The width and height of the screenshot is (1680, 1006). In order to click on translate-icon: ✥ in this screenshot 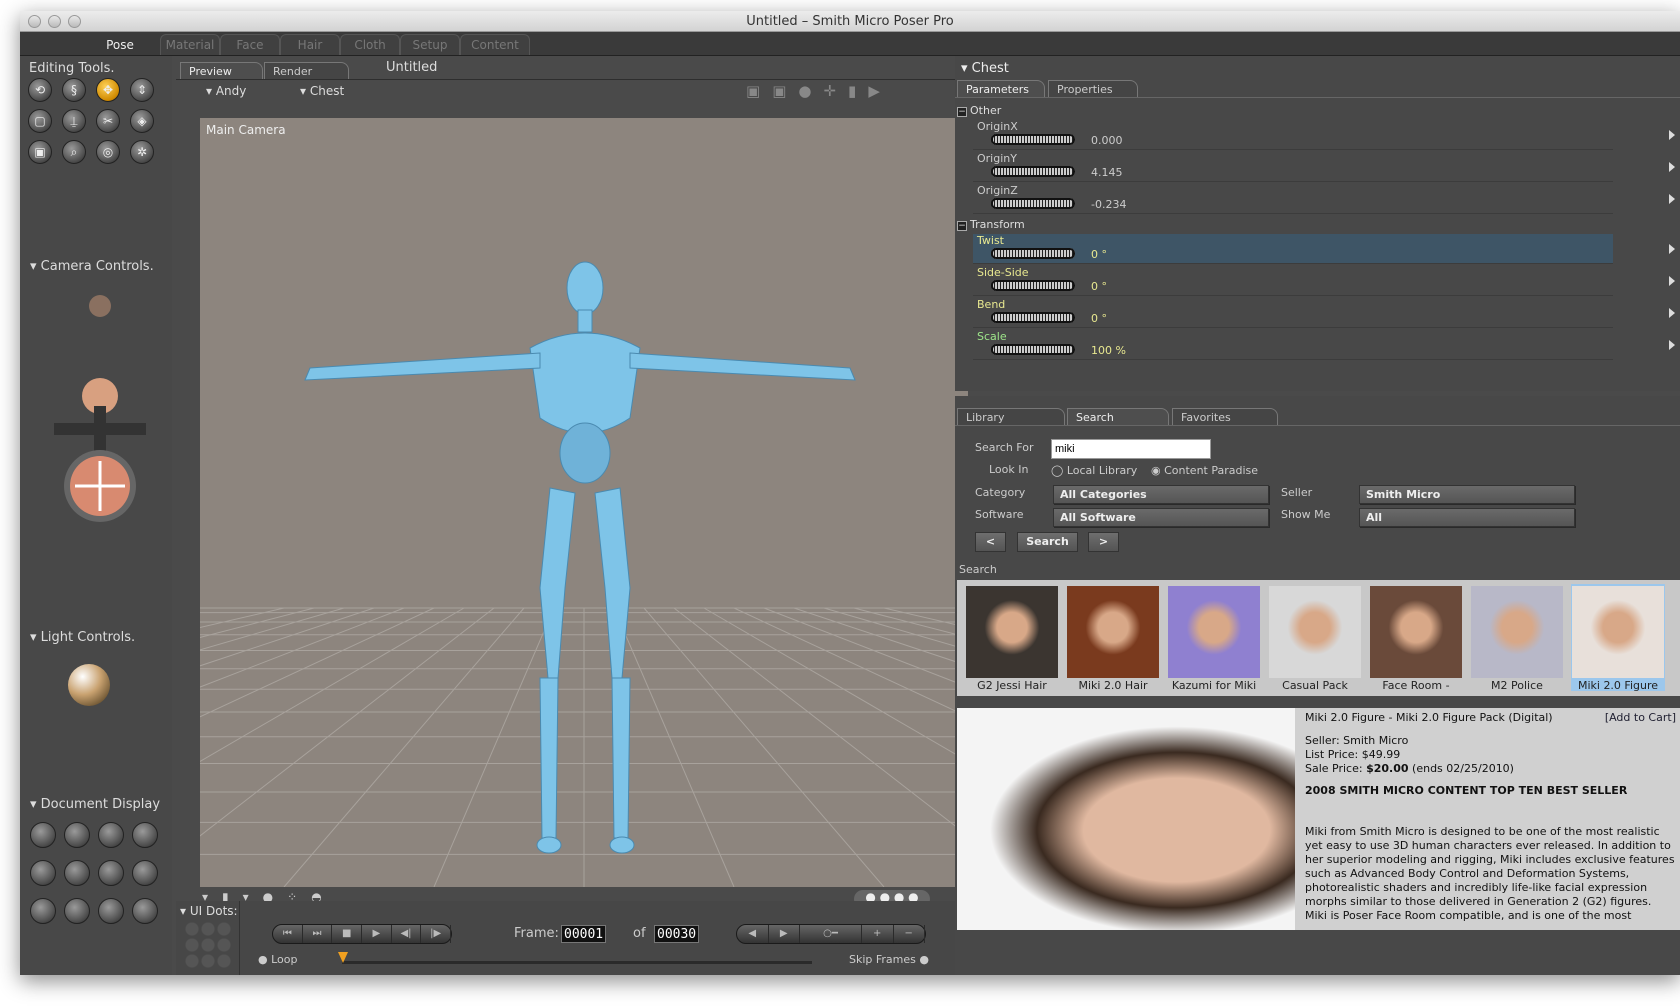, I will do `click(108, 90)`.